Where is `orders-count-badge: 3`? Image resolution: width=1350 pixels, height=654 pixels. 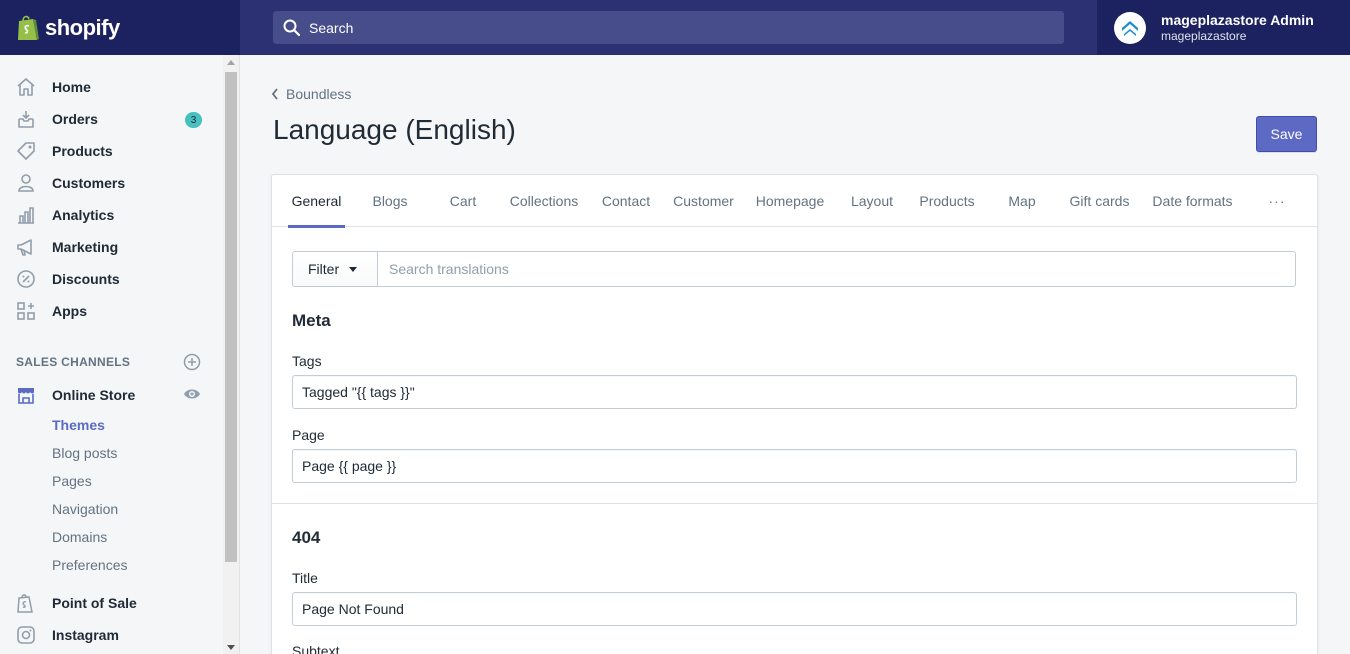 orders-count-badge: 3 is located at coordinates (193, 120).